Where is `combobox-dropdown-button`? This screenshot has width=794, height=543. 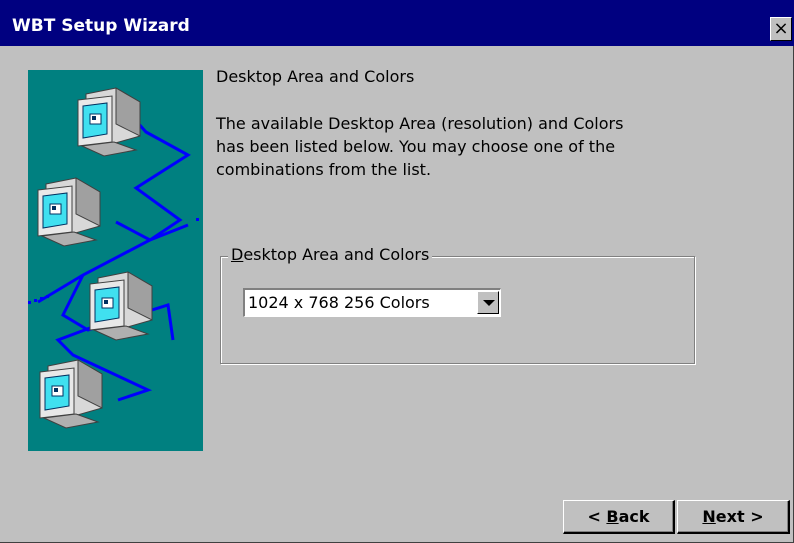
combobox-dropdown-button is located at coordinates (488, 302).